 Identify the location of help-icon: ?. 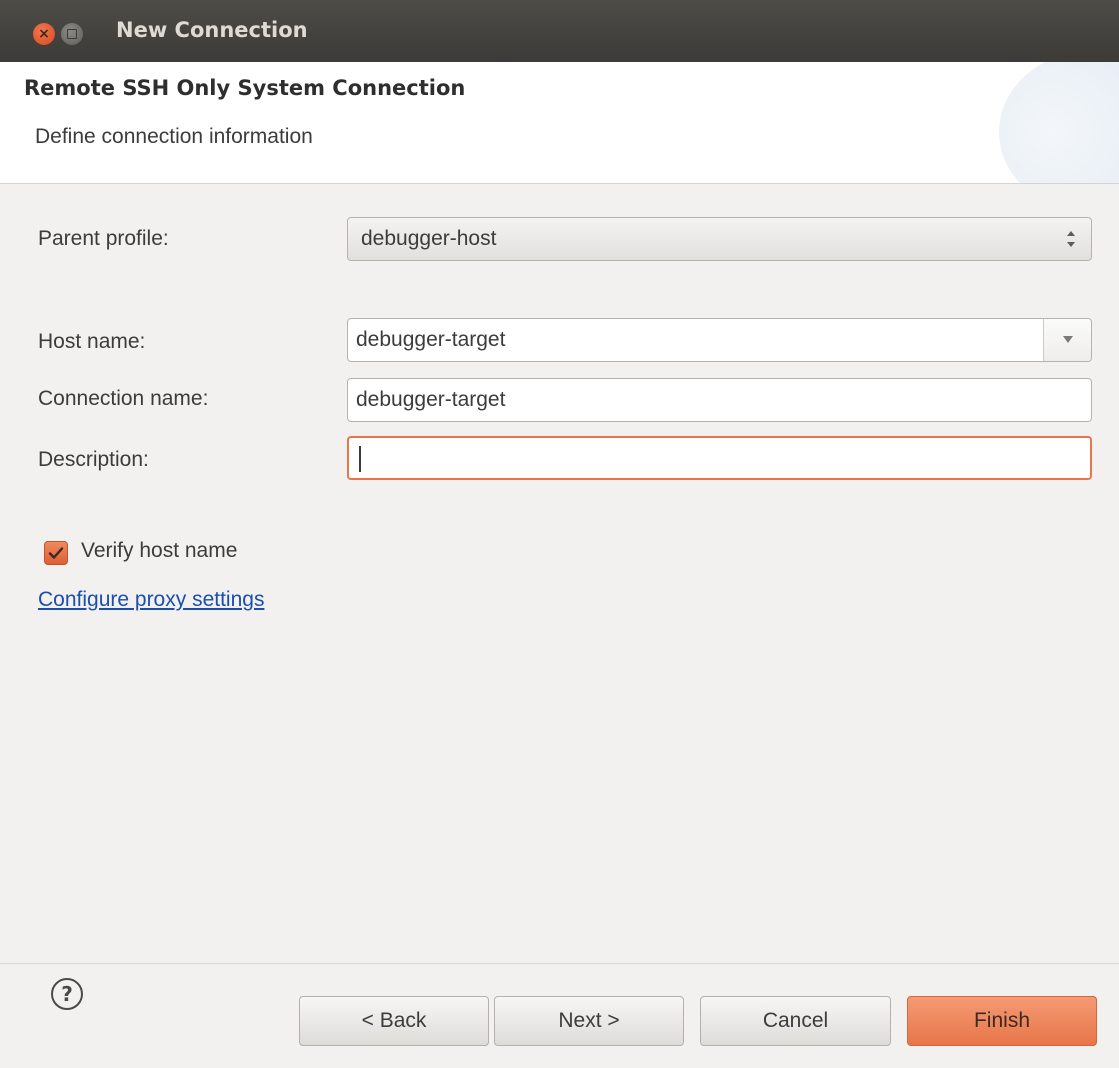
(67, 994).